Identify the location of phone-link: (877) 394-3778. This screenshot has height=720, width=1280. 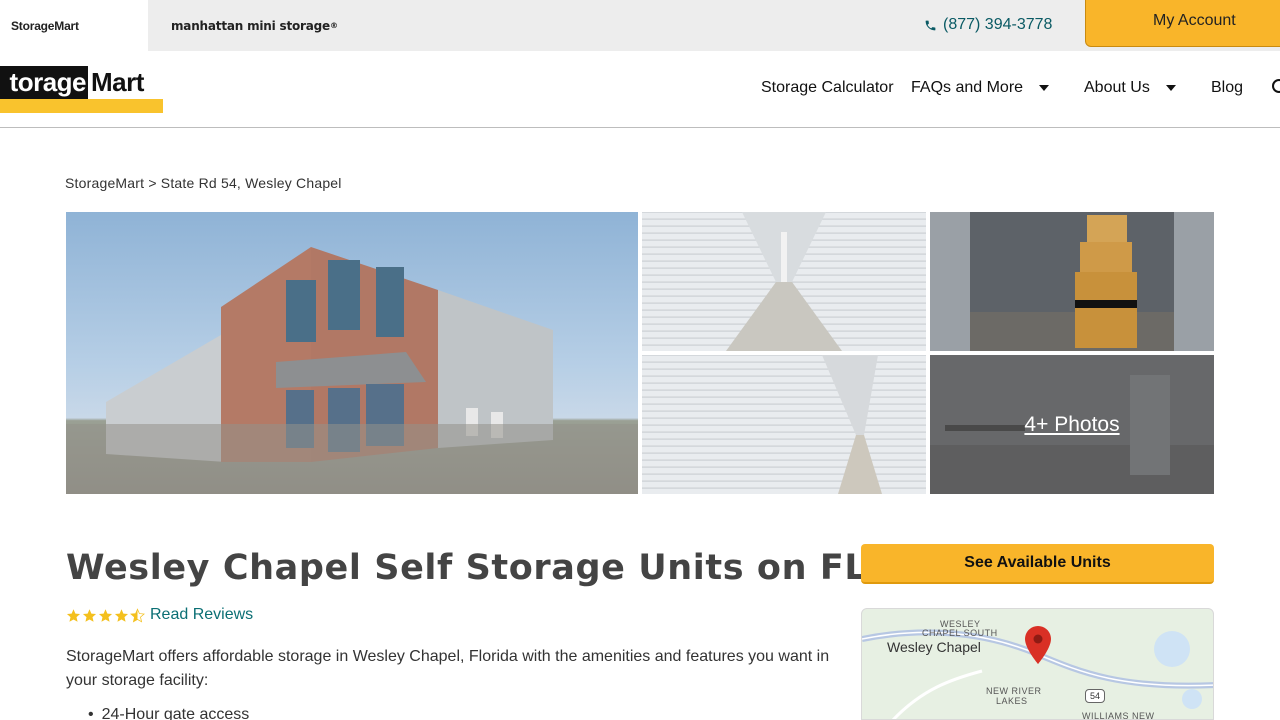
(988, 25).